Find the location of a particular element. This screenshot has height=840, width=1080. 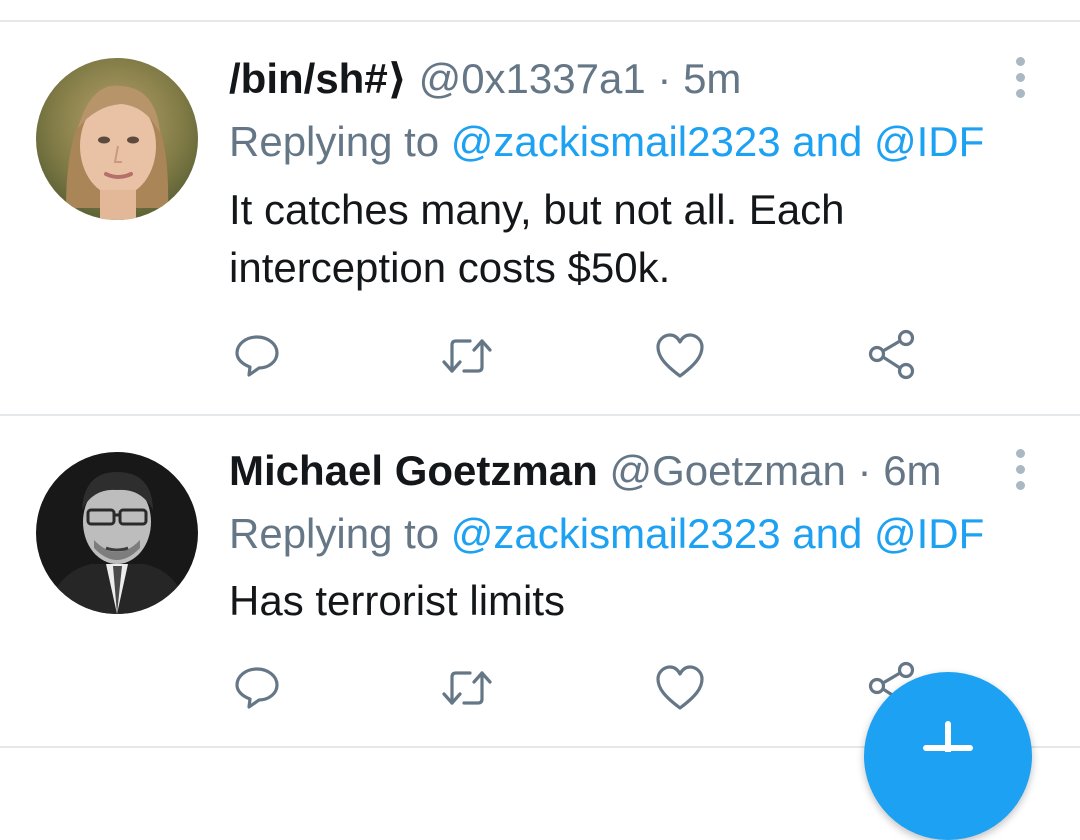

tweet-header: /bin/sh#⟩ @0x1337a1 · 5m is located at coordinates (485, 79).